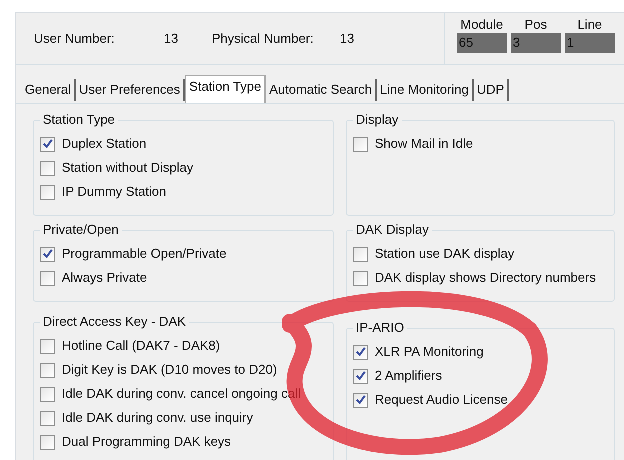 The image size is (624, 460). Describe the element at coordinates (104, 144) in the screenshot. I see `checkbox-label: Duplex Station` at that location.